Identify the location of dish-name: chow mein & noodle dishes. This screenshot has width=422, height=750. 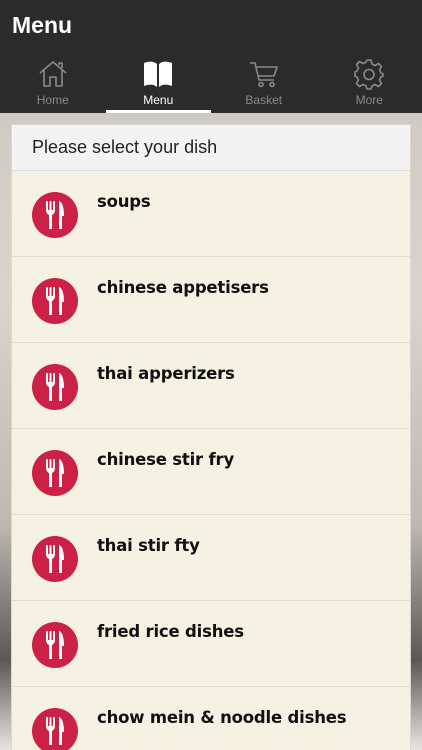
(222, 717).